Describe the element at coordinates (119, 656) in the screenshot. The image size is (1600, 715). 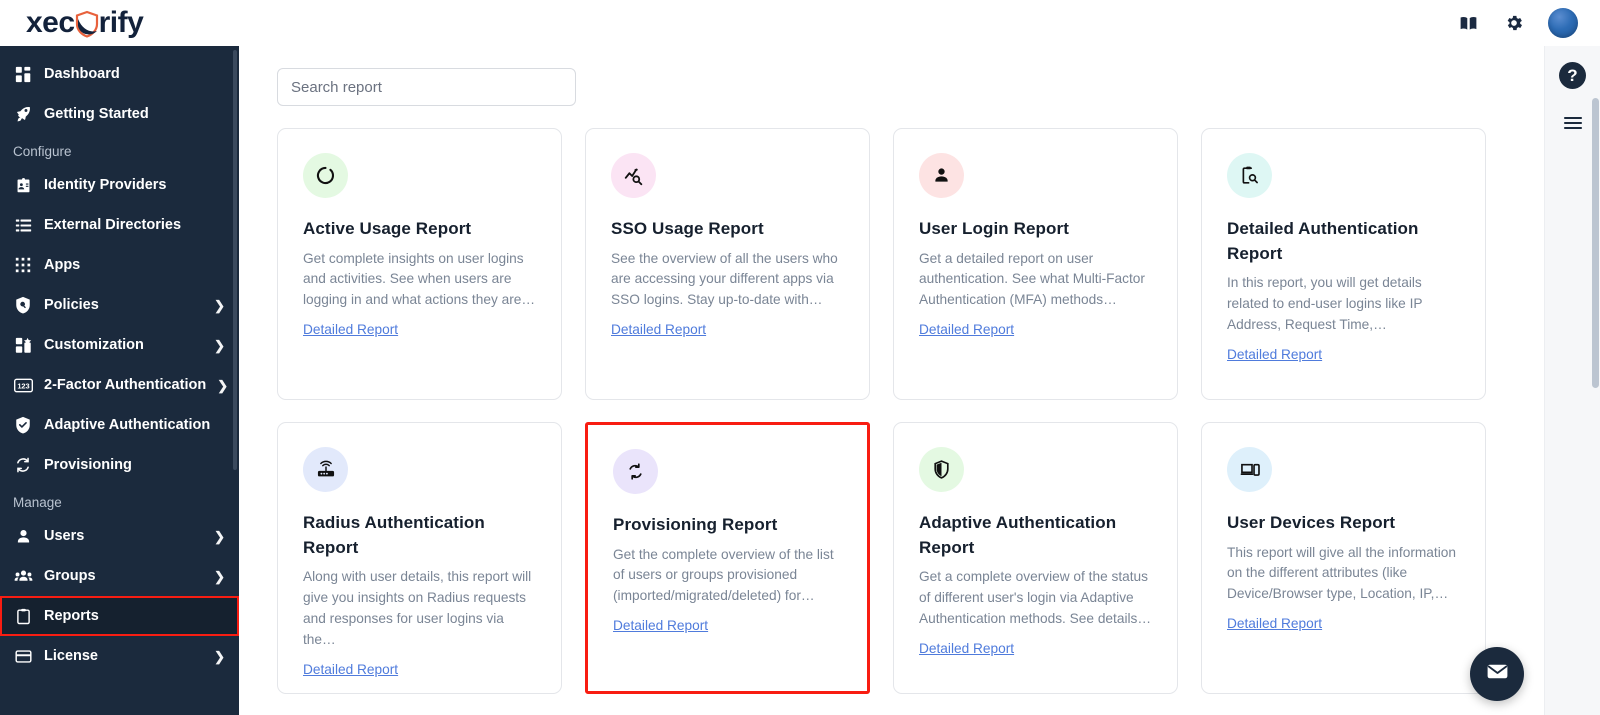
I see `sidebar-item-license: License ❯` at that location.